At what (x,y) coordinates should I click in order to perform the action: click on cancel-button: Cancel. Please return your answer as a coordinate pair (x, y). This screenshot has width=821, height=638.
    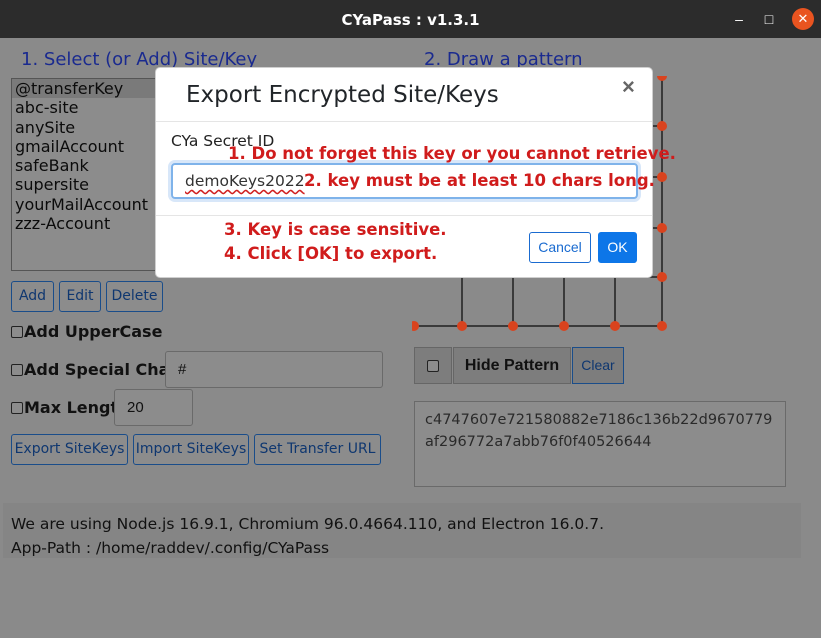
    Looking at the image, I should click on (560, 247).